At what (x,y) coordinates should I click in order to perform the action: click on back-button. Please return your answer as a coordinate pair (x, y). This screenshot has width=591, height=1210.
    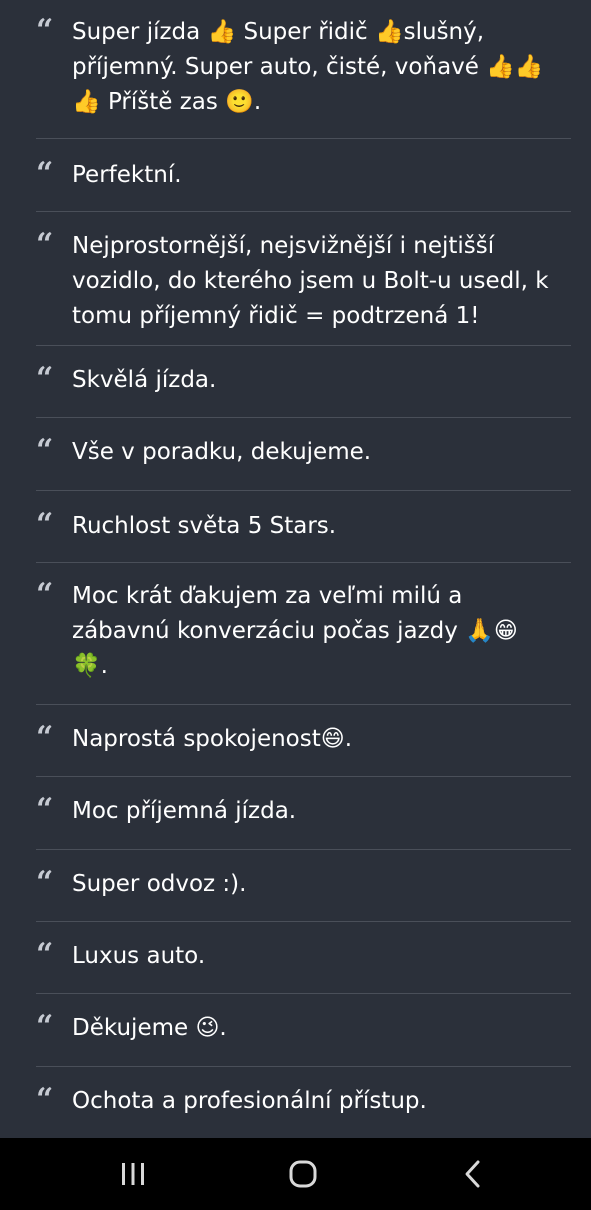
    Looking at the image, I should click on (473, 1174).